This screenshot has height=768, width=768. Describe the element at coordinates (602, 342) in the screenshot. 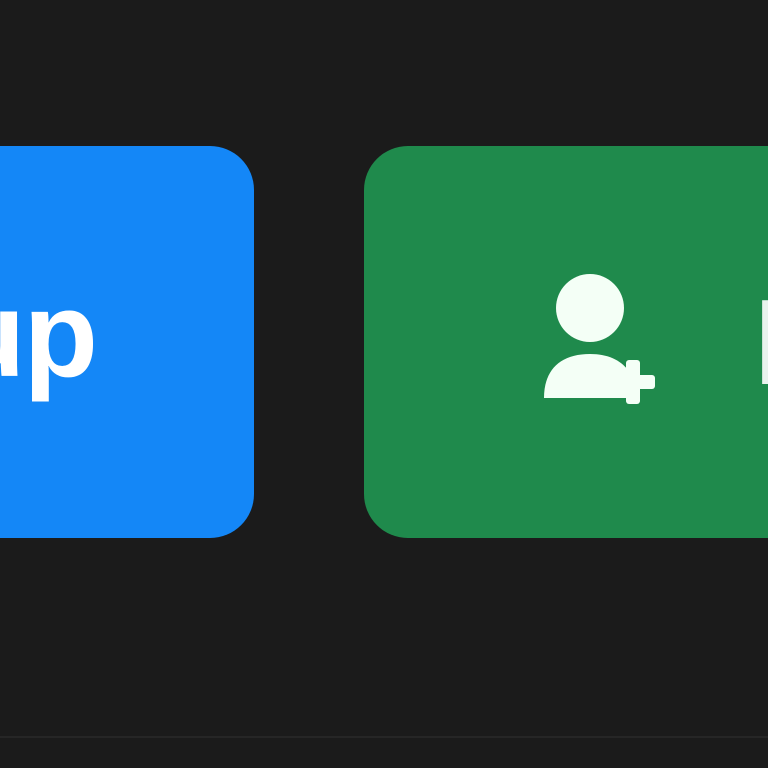

I see `add-user-icon` at that location.